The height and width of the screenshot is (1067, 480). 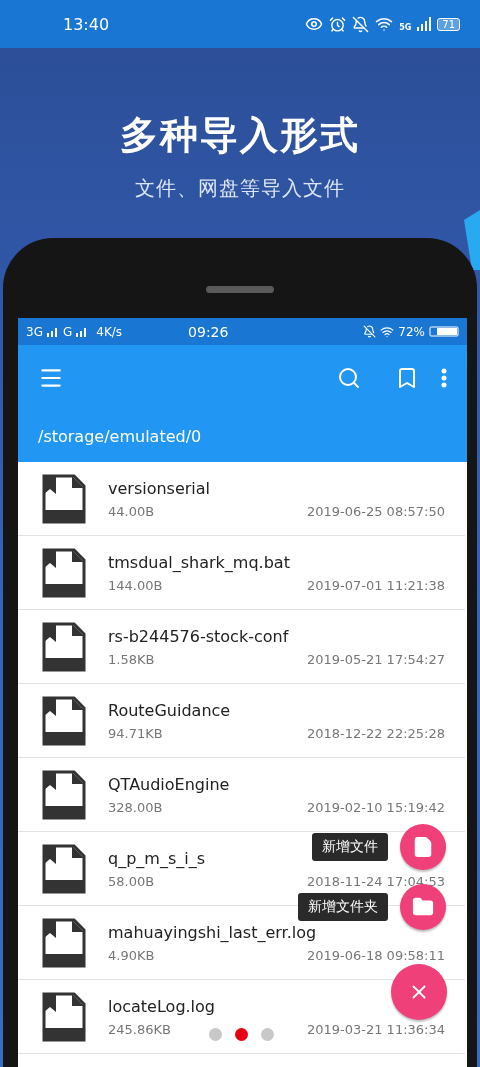 What do you see at coordinates (241, 721) in the screenshot?
I see `file-row: RouteGuidance 94.71KB 2018-12-22 22:25:28` at bounding box center [241, 721].